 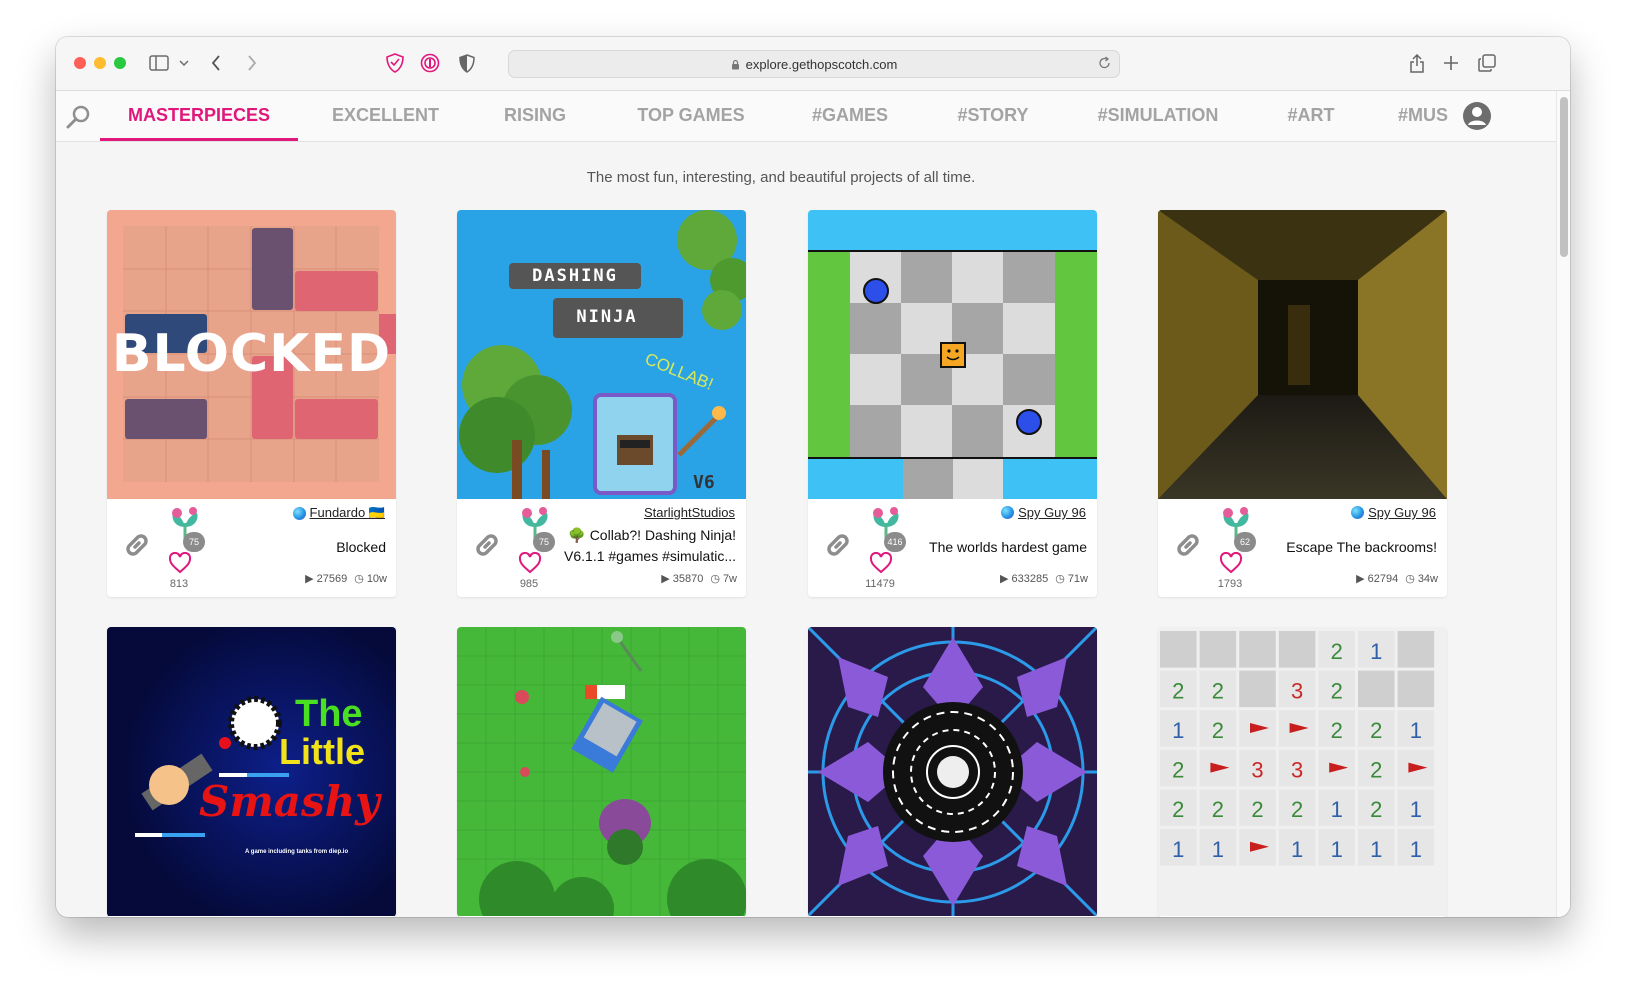 What do you see at coordinates (179, 584) in the screenshot?
I see `like-count: 813` at bounding box center [179, 584].